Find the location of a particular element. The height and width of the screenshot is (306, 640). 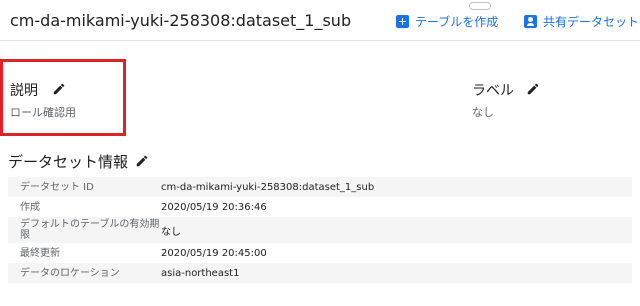

create-table-button: テーブルを作成 is located at coordinates (447, 21).